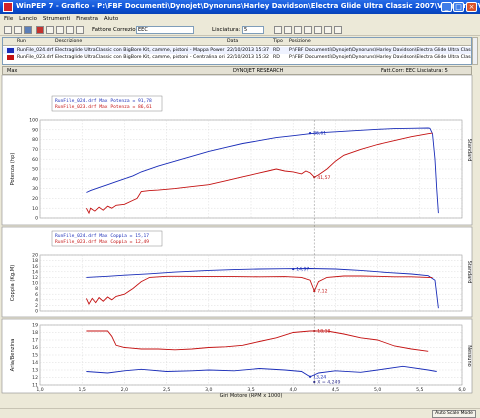  What do you see at coordinates (377, 390) in the screenshot?
I see `x-tick-label: 5,0` at bounding box center [377, 390].